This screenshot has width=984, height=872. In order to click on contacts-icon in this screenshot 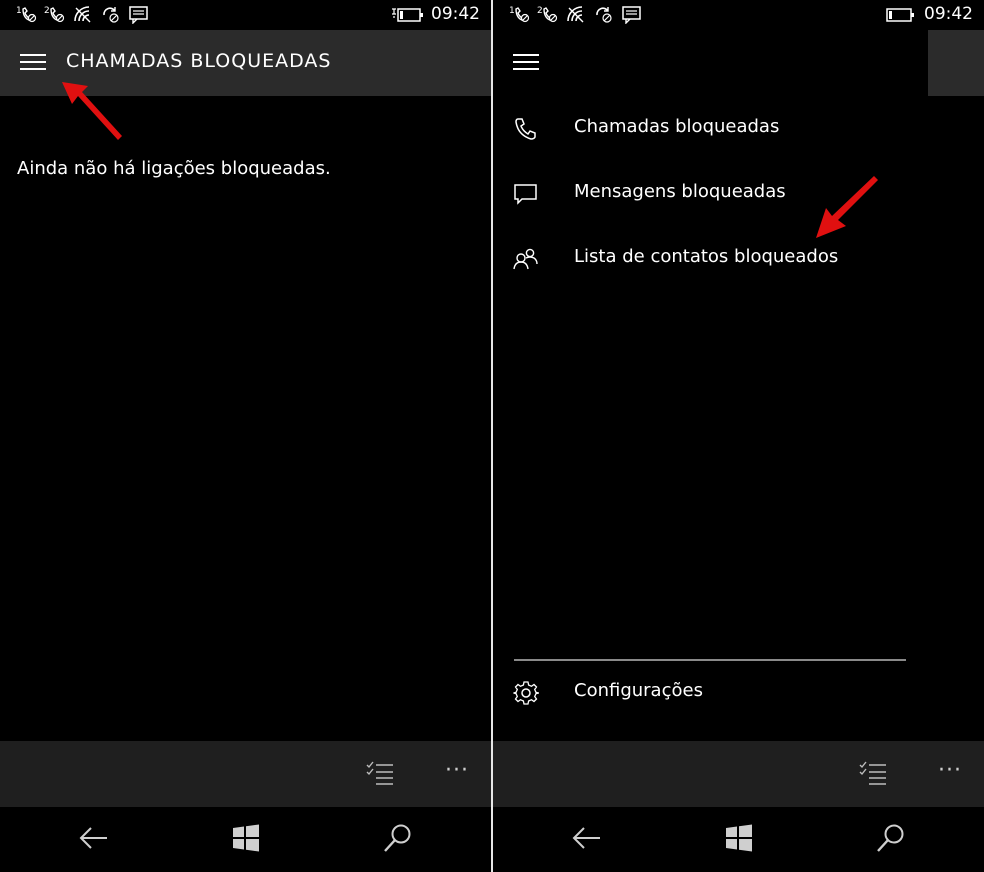, I will do `click(525, 259)`.